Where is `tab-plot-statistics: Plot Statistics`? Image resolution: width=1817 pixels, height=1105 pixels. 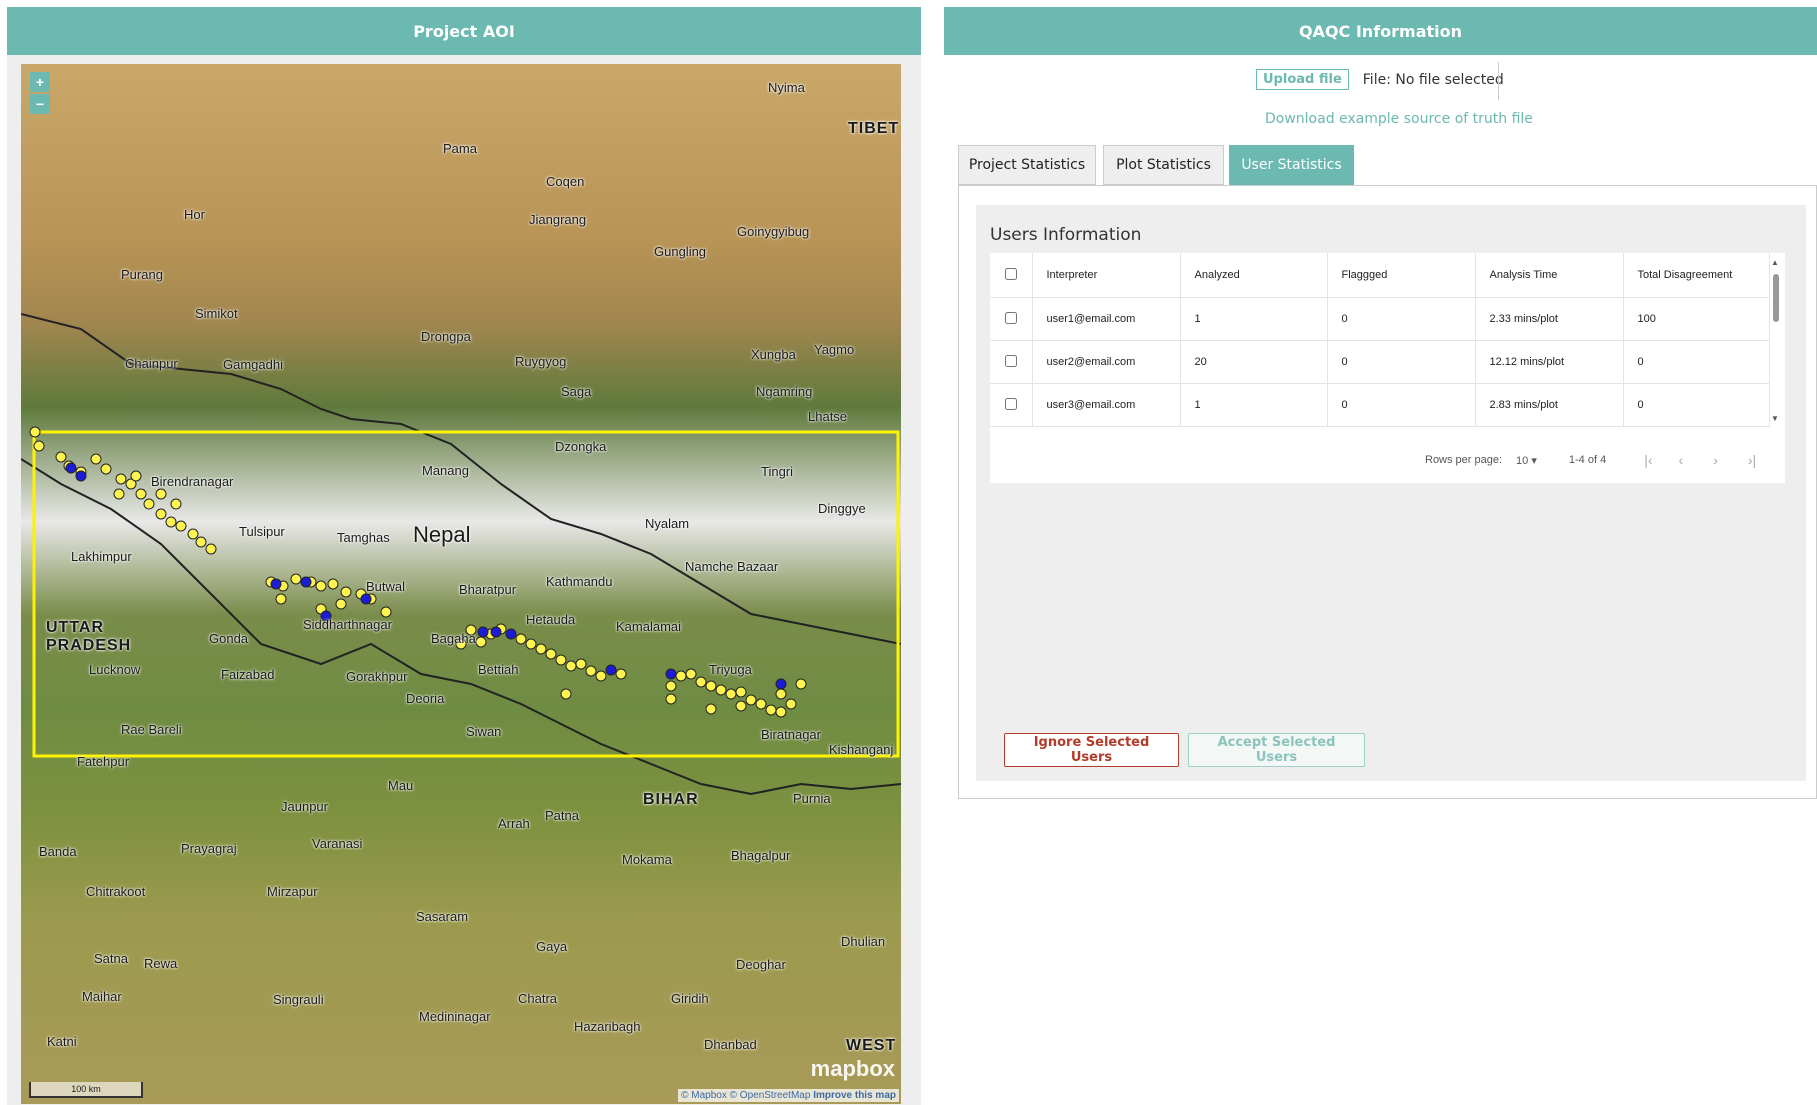 tab-plot-statistics: Plot Statistics is located at coordinates (1163, 165).